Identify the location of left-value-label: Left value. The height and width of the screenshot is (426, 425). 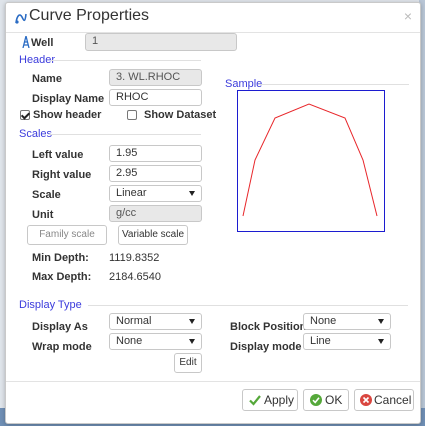
(58, 155).